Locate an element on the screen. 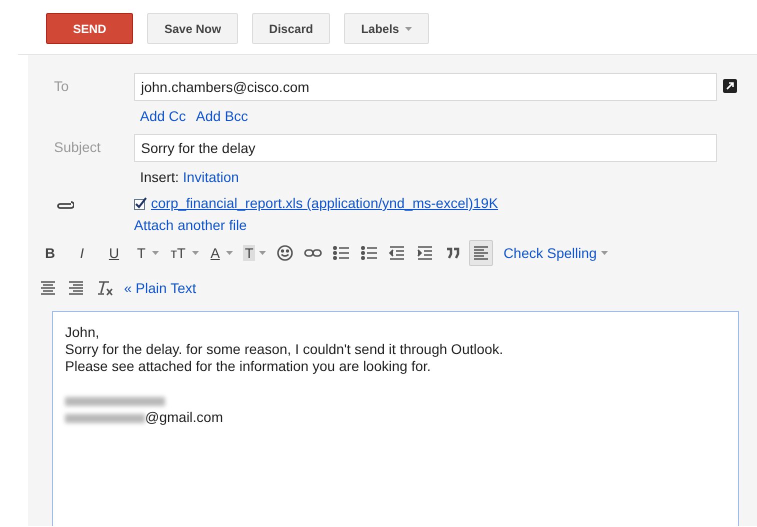 This screenshot has height=527, width=757. align-right-icon is located at coordinates (76, 288).